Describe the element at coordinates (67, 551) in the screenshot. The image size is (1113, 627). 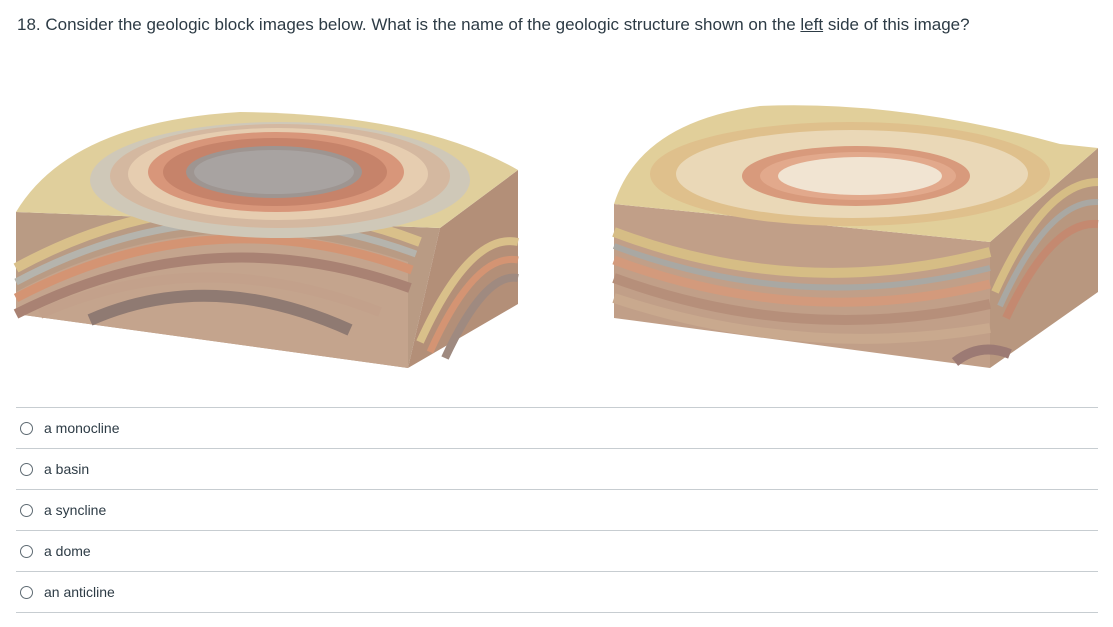
I see `answer-label: a dome` at that location.